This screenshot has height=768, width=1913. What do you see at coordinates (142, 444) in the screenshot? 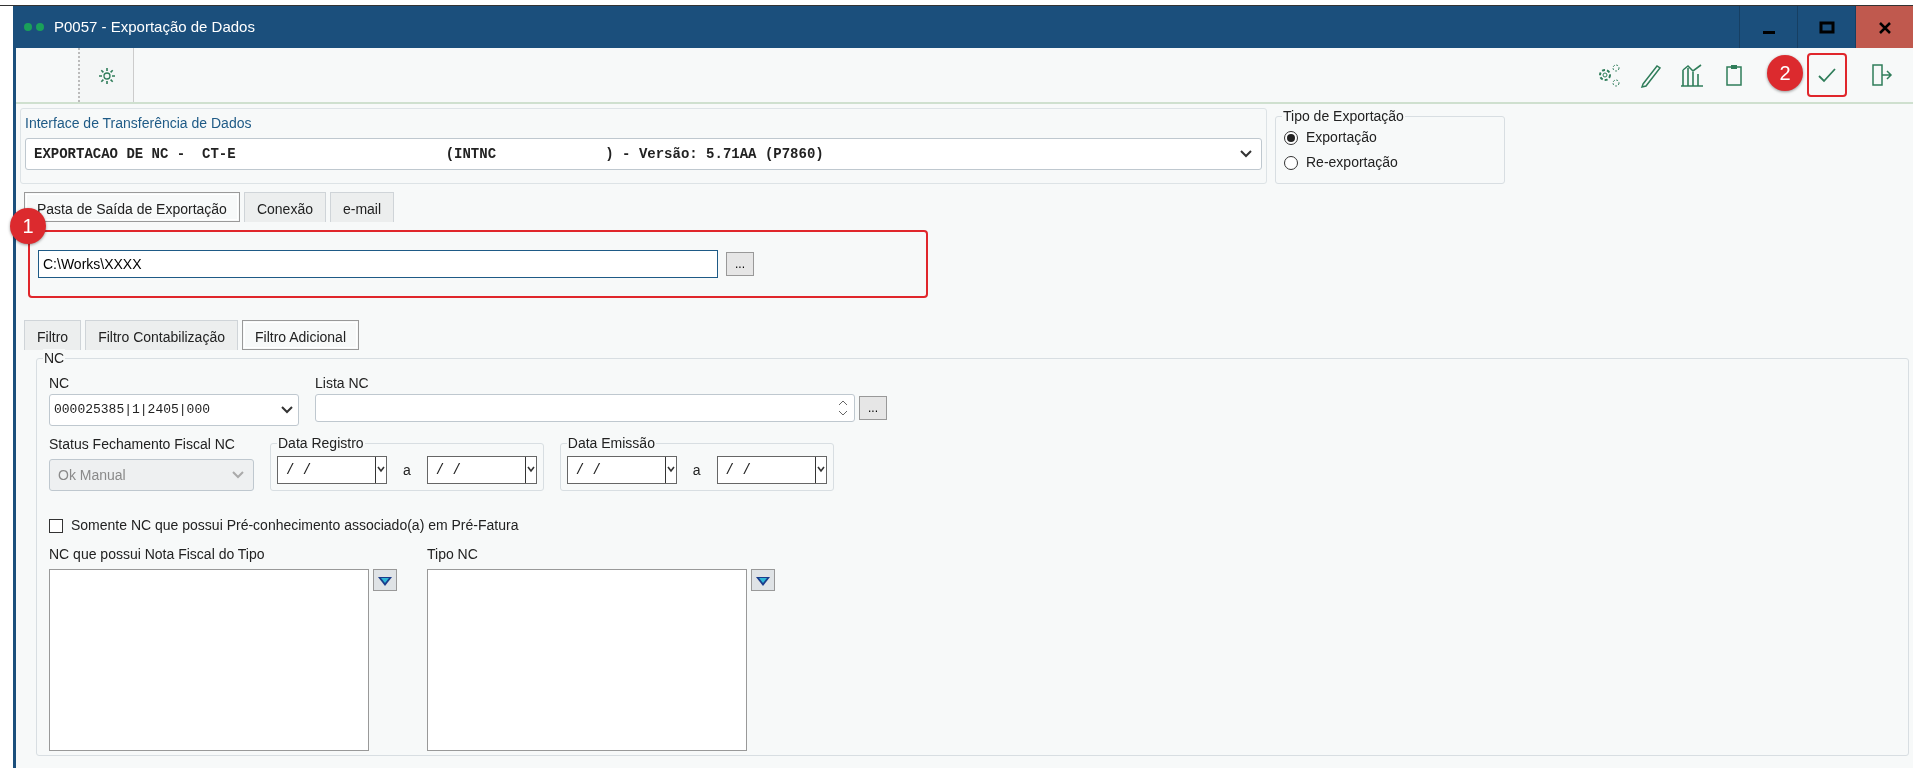
I see `field-label: Status Fechamento Fiscal NC` at bounding box center [142, 444].